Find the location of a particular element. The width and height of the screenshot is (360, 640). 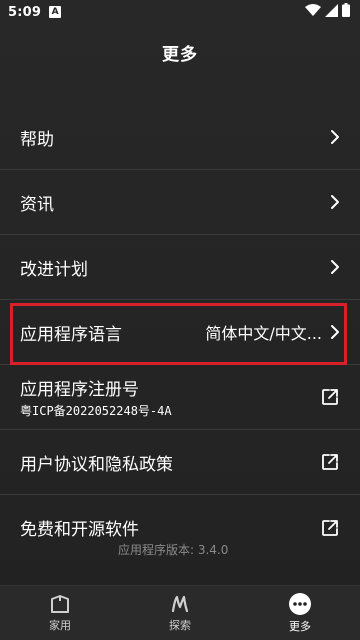

nav-label-explore: 探索 is located at coordinates (180, 625).